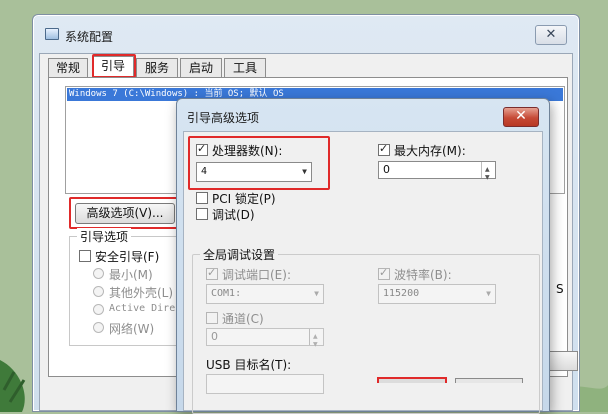  What do you see at coordinates (423, 275) in the screenshot?
I see `baud-rate-label: 波特率(B):` at bounding box center [423, 275].